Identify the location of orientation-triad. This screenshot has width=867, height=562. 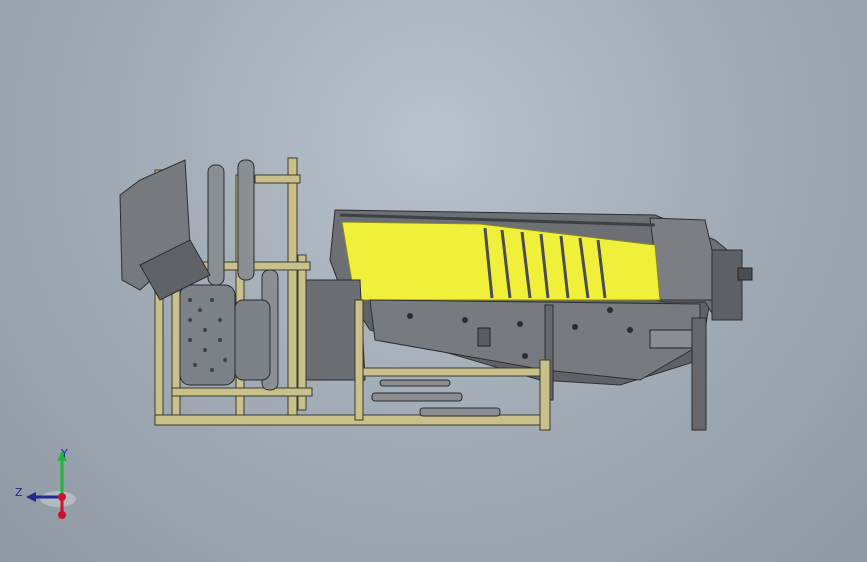
(51, 485).